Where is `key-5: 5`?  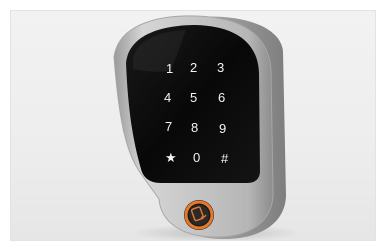 key-5: 5 is located at coordinates (193, 97).